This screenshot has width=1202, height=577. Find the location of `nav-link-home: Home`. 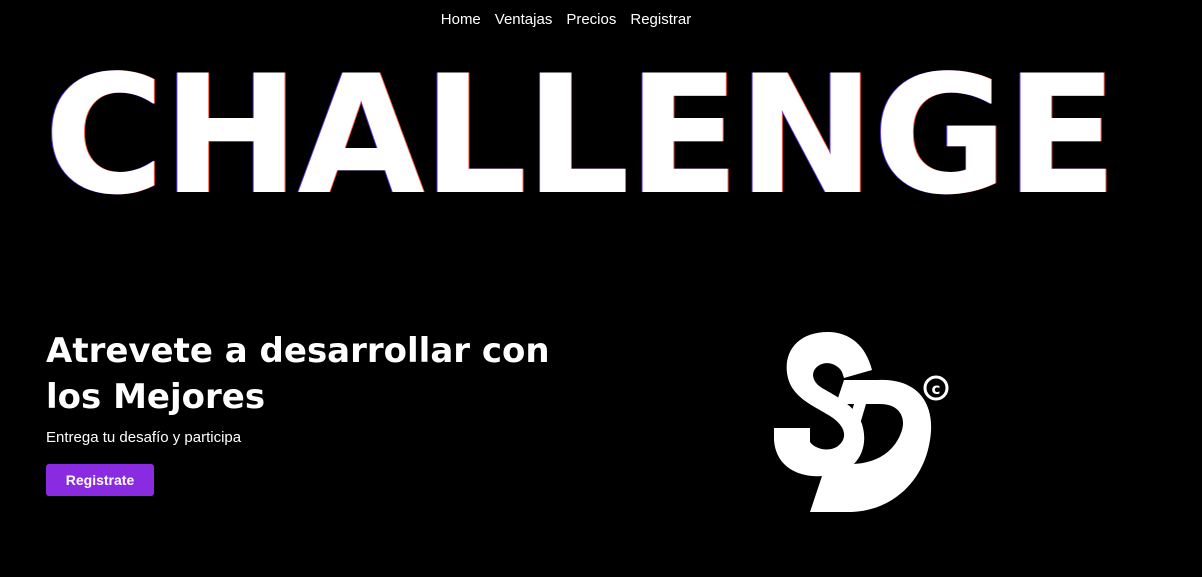

nav-link-home: Home is located at coordinates (461, 20).